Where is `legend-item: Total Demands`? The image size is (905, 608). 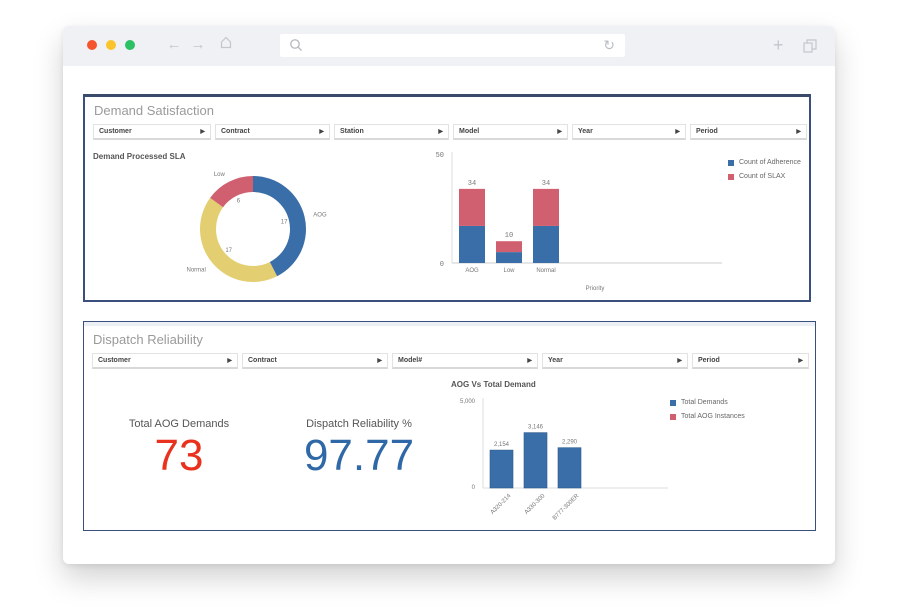
legend-item: Total Demands is located at coordinates (707, 402).